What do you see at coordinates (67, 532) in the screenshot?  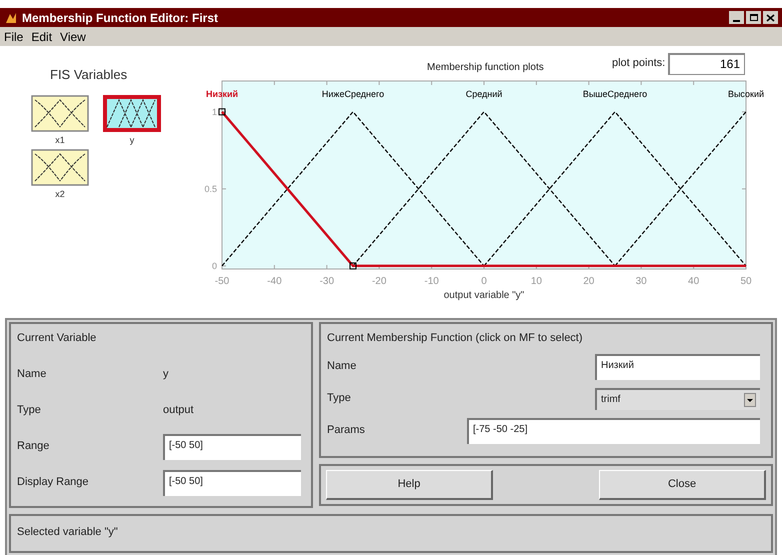 I see `status-message: Selected variable "y"` at bounding box center [67, 532].